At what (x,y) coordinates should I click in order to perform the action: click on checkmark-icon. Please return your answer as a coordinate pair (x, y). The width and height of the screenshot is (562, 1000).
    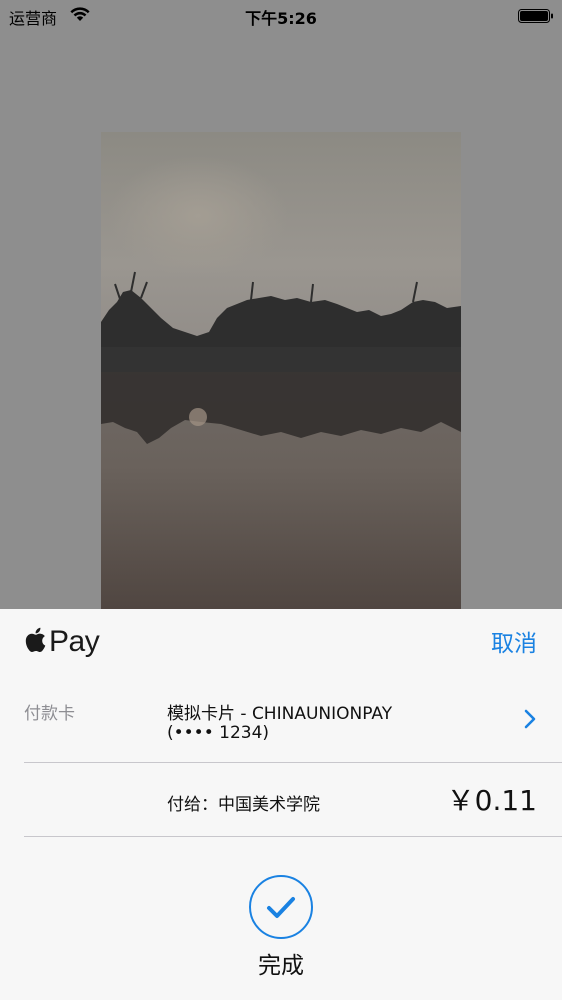
    Looking at the image, I should click on (281, 919).